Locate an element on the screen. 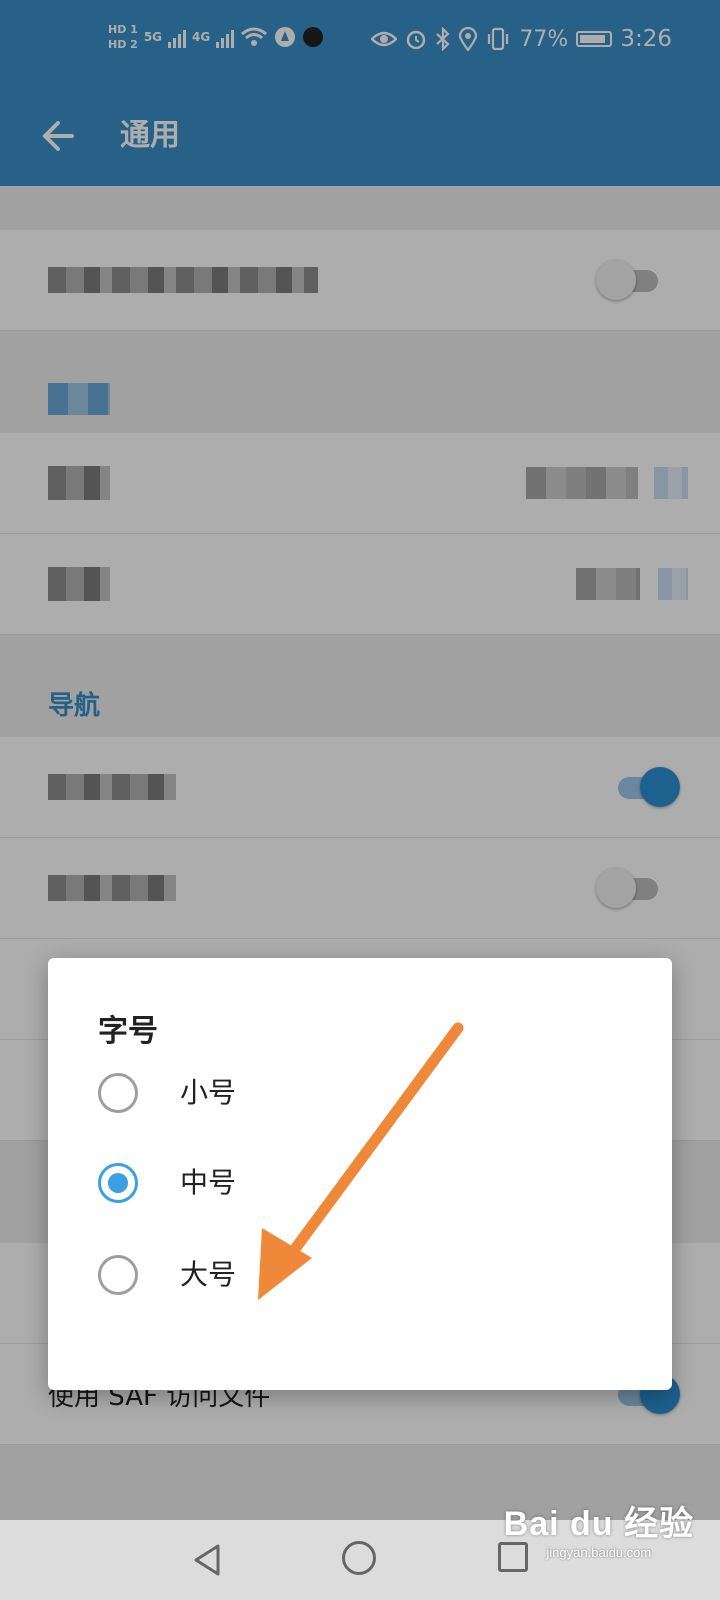 This screenshot has height=1600, width=720. dialog-title: 字号 is located at coordinates (128, 1031).